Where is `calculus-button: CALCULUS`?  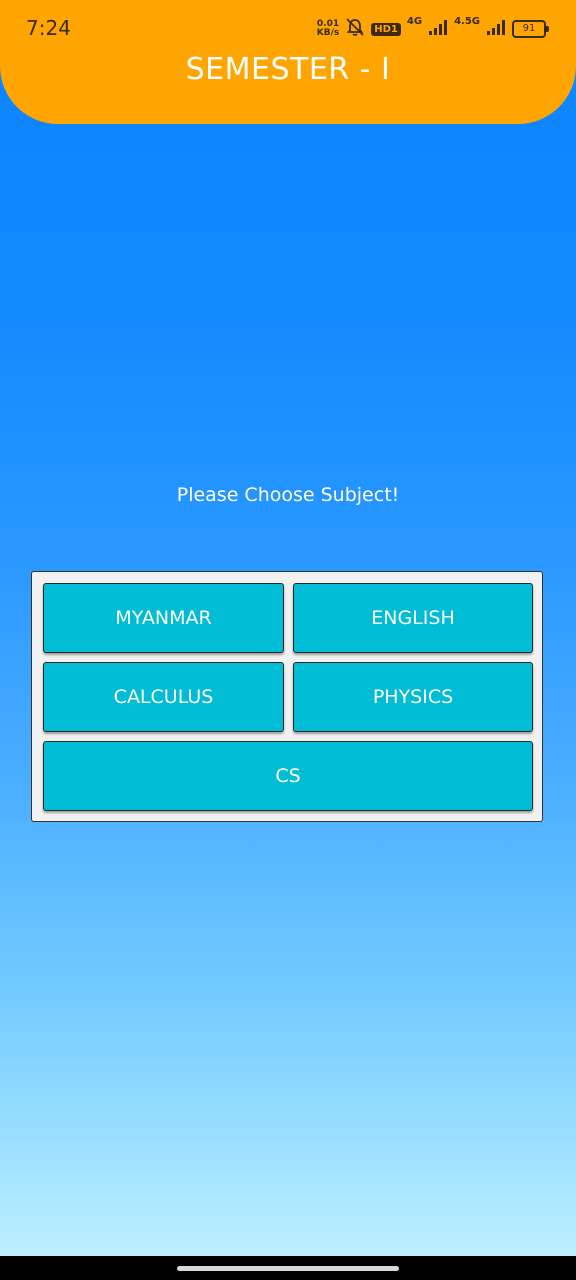
calculus-button: CALCULUS is located at coordinates (163, 697).